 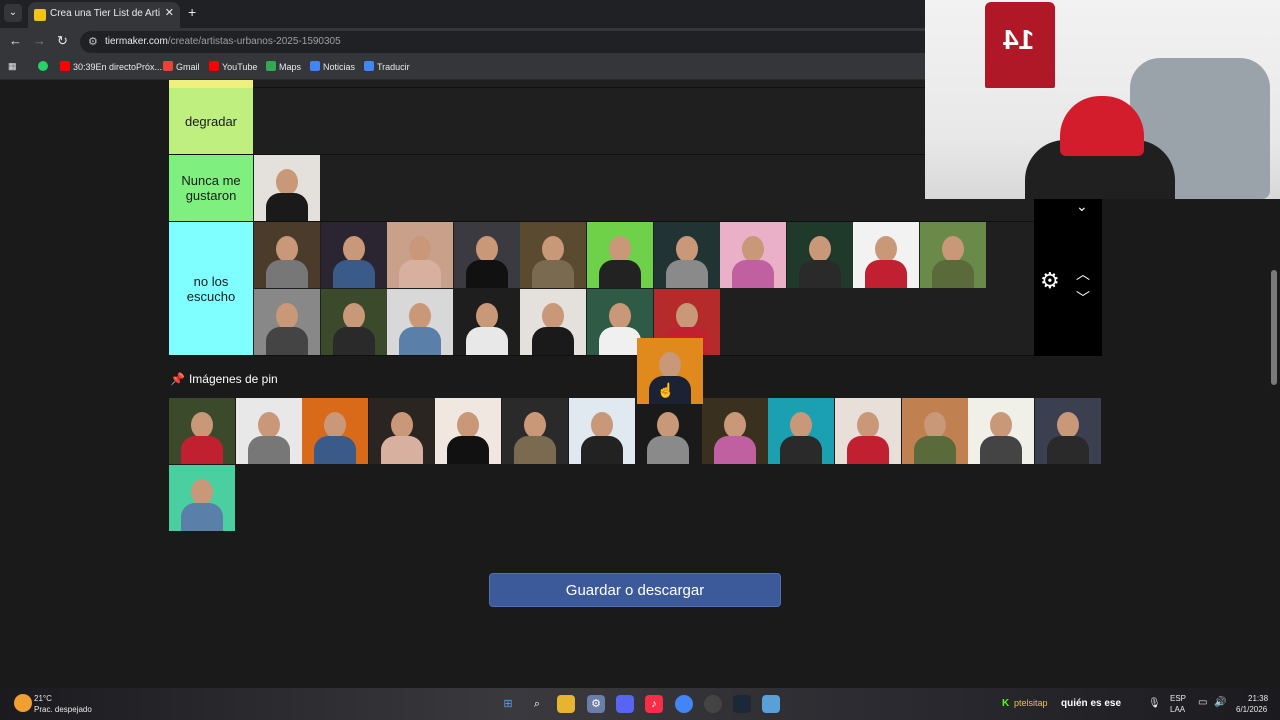 What do you see at coordinates (596, 704) in the screenshot?
I see `settings-icon: ⚙` at bounding box center [596, 704].